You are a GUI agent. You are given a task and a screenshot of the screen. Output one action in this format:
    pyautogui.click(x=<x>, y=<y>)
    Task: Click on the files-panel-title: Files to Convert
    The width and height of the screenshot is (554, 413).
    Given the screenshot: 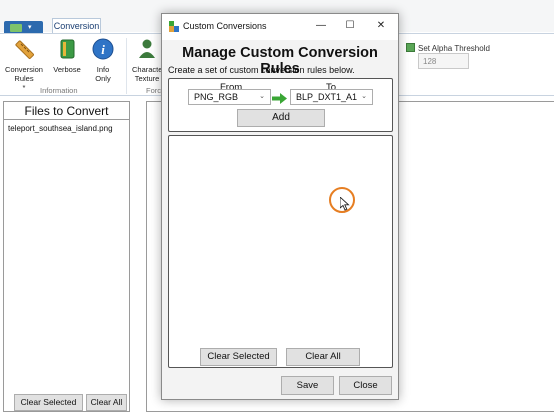 What is the action you would take?
    pyautogui.click(x=66, y=111)
    